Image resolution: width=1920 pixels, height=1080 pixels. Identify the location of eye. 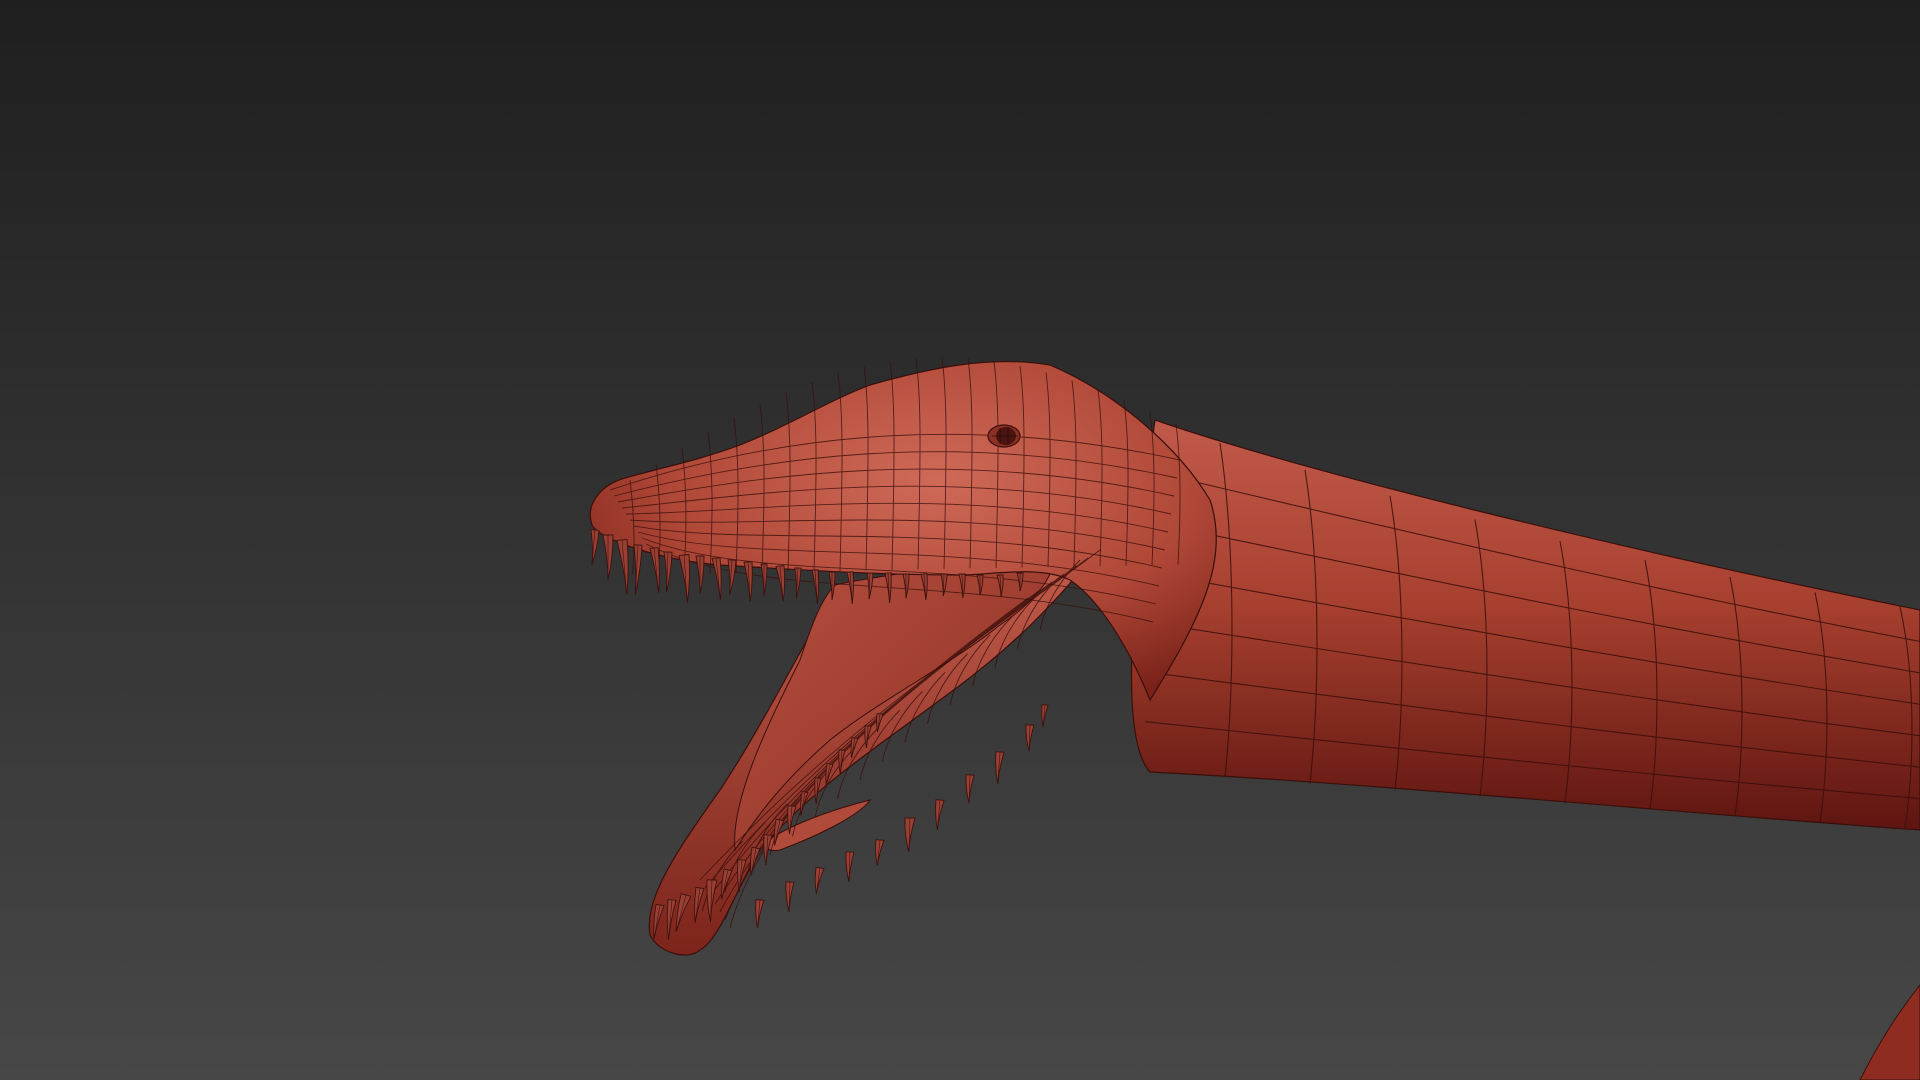
(1004, 436).